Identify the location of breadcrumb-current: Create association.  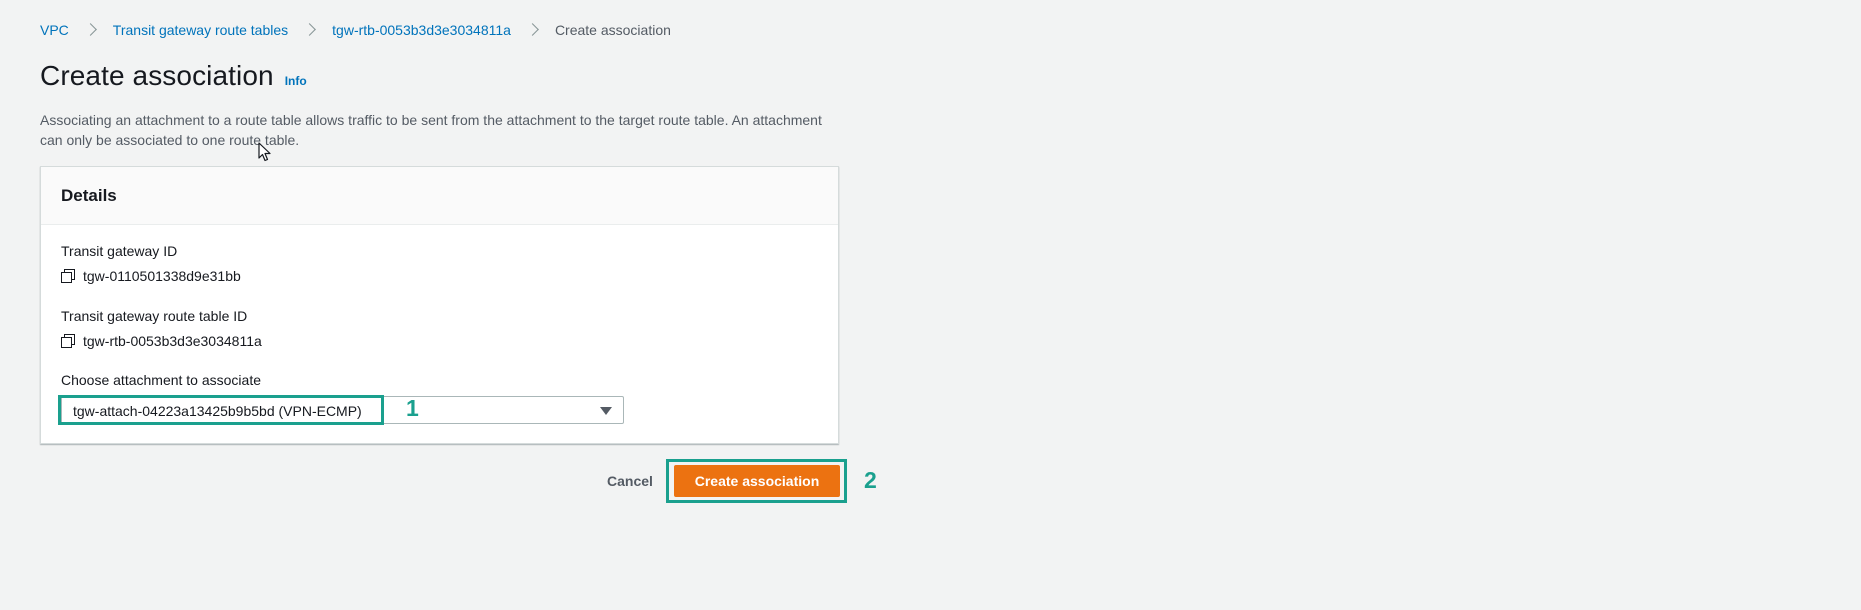
(612, 30).